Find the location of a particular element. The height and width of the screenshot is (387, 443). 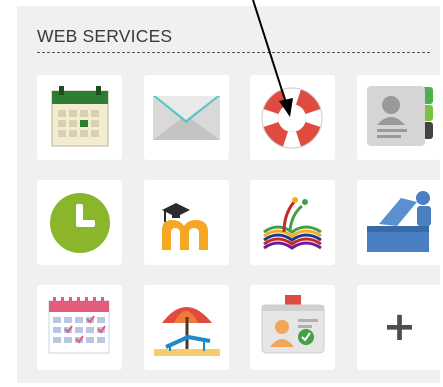

tile-calendar is located at coordinates (79, 117).